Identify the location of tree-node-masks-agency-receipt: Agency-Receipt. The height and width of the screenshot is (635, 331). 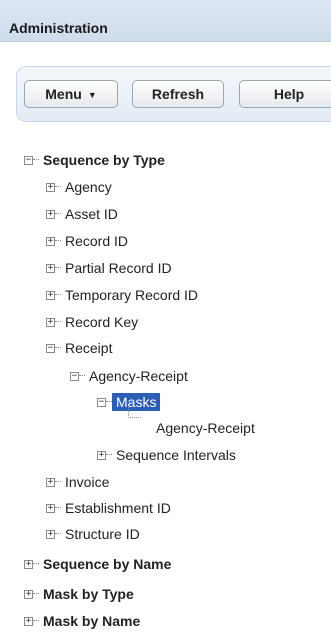
(205, 428).